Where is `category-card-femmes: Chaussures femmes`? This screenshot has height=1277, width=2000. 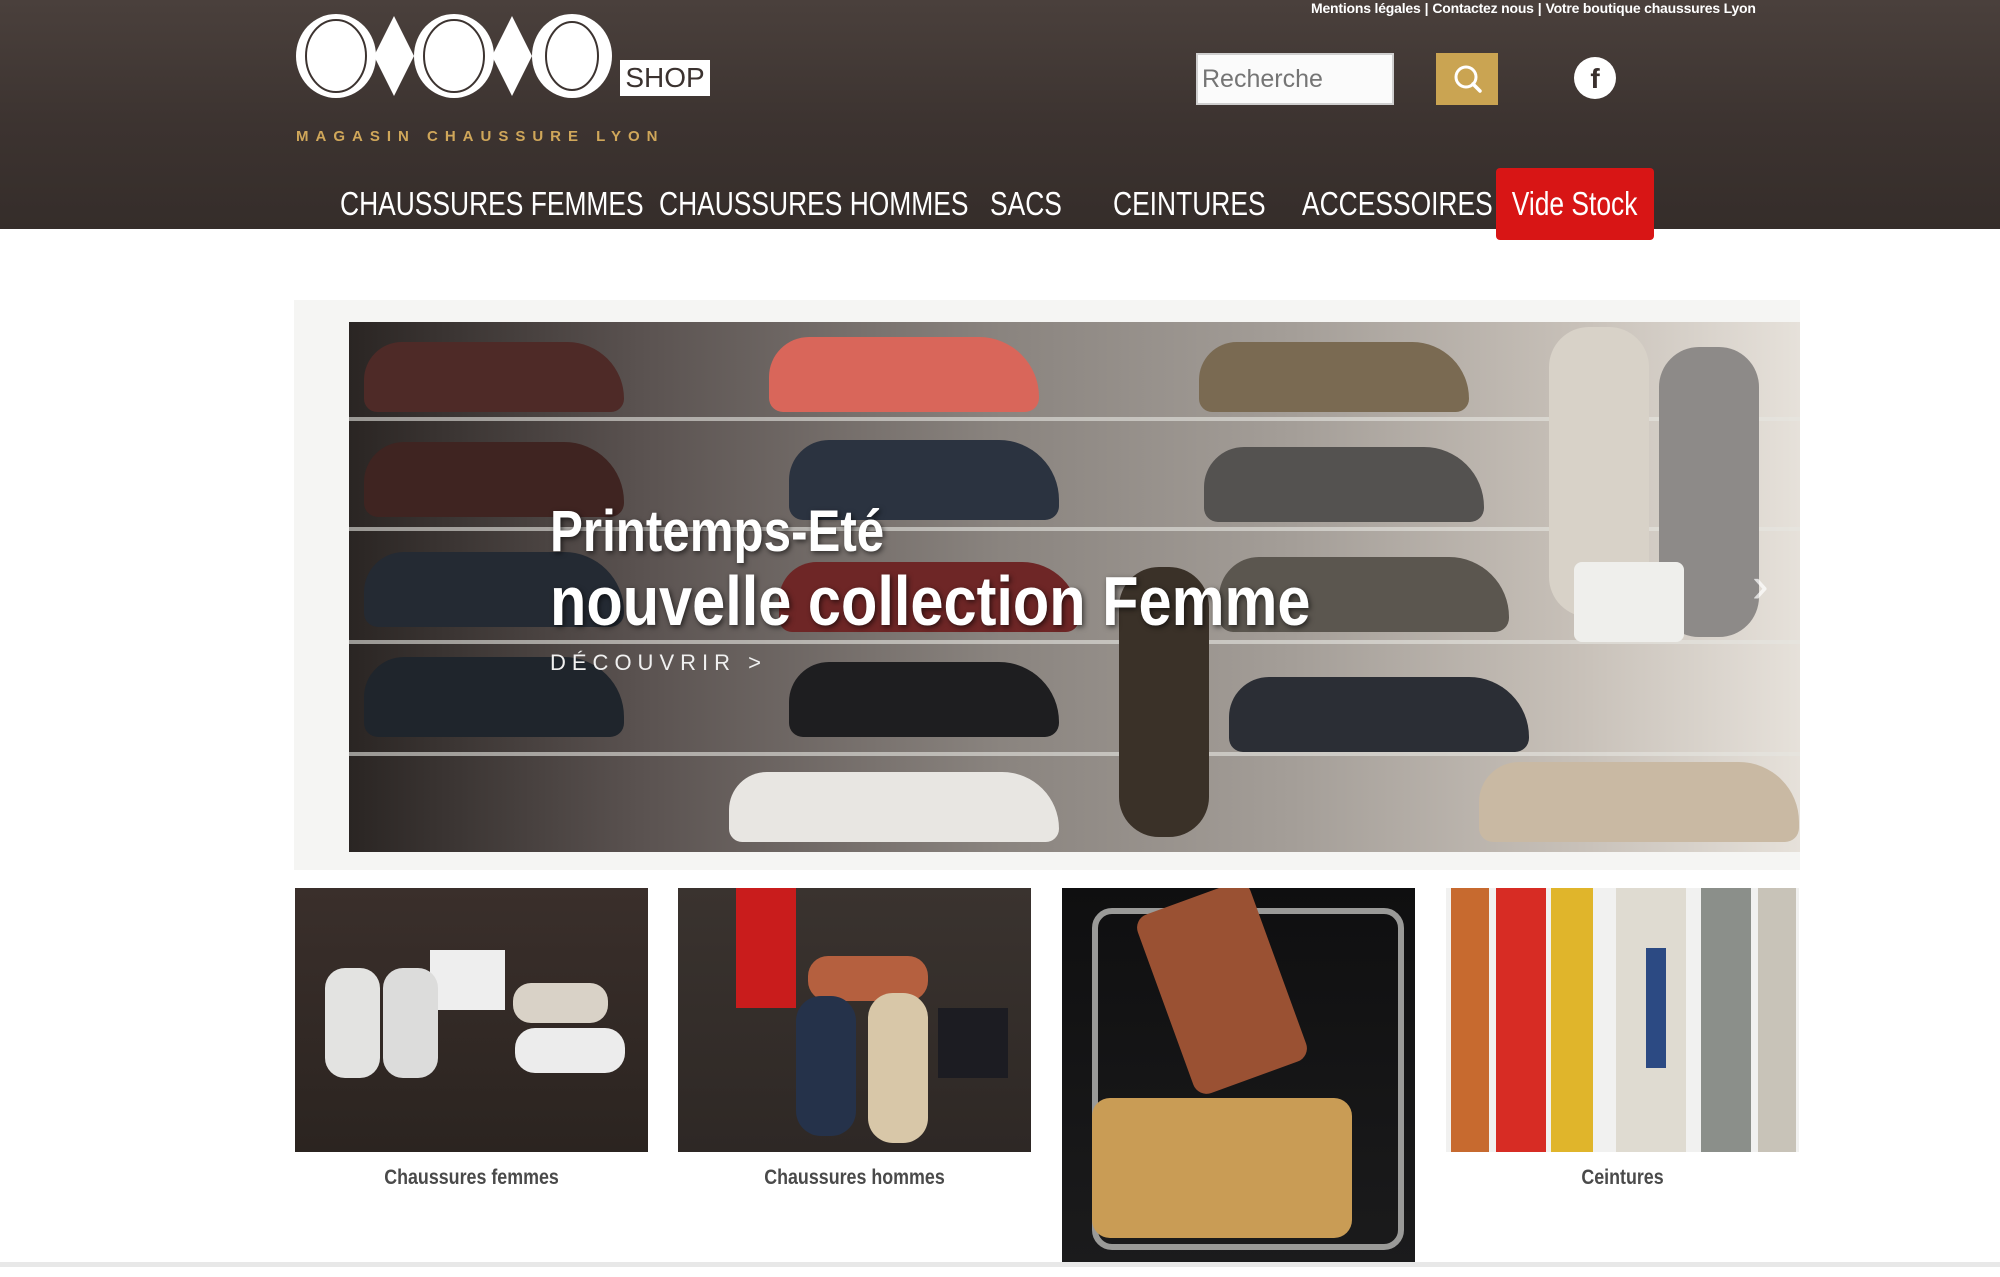 category-card-femmes: Chaussures femmes is located at coordinates (471, 1039).